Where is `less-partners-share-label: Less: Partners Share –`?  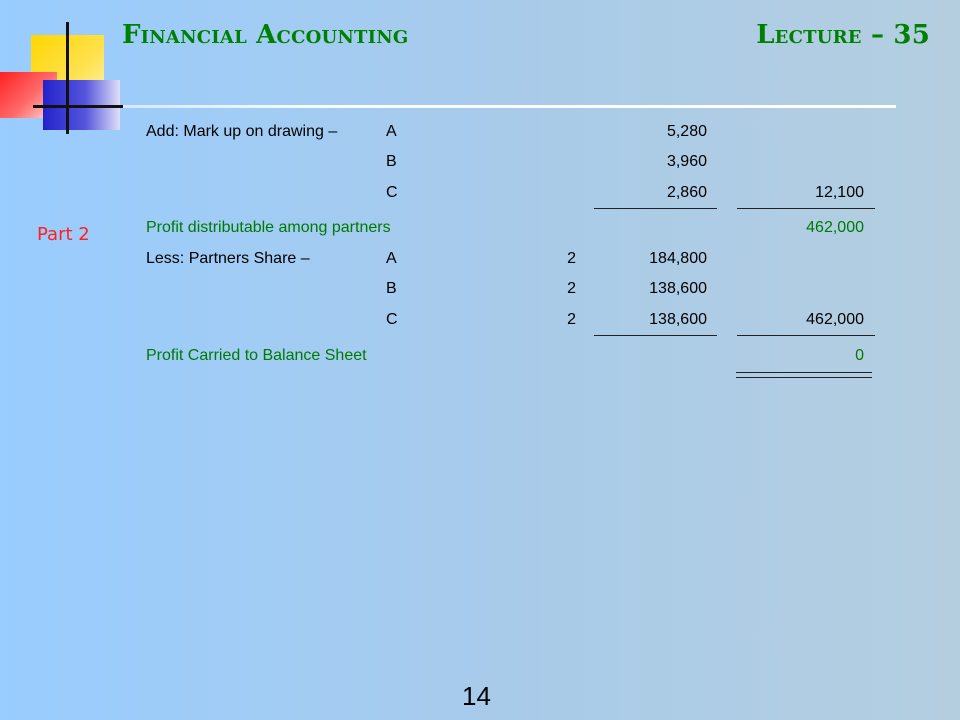 less-partners-share-label: Less: Partners Share – is located at coordinates (228, 258).